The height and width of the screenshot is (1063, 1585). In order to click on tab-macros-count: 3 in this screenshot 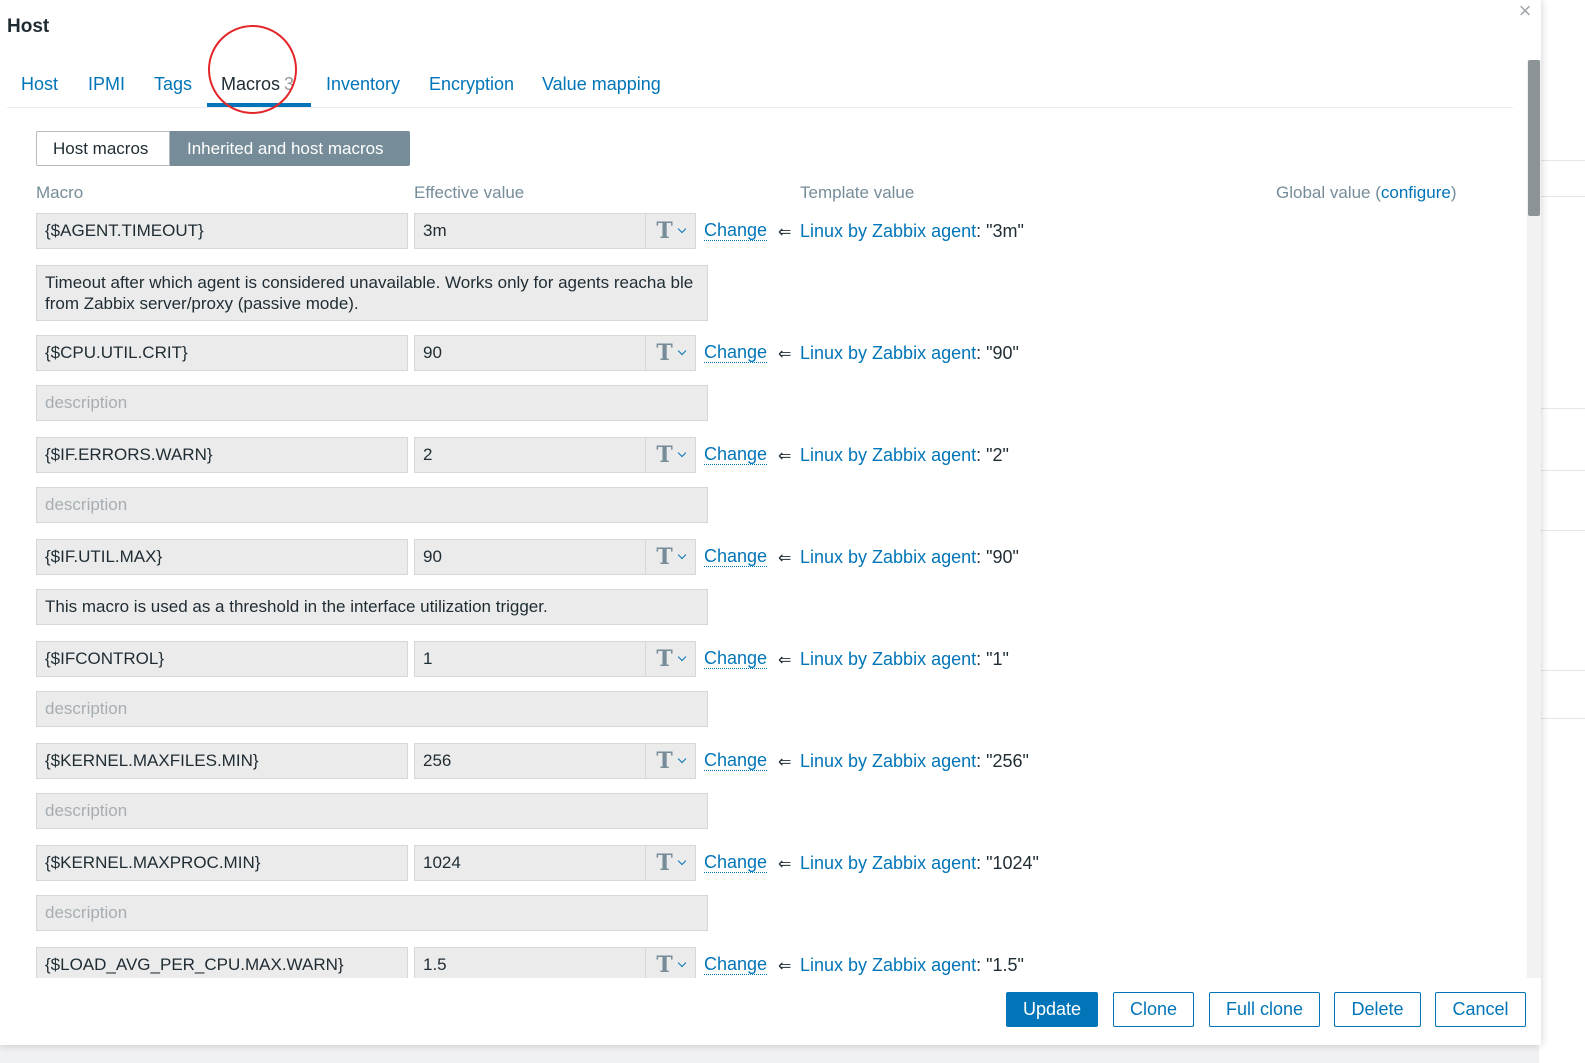, I will do `click(289, 84)`.